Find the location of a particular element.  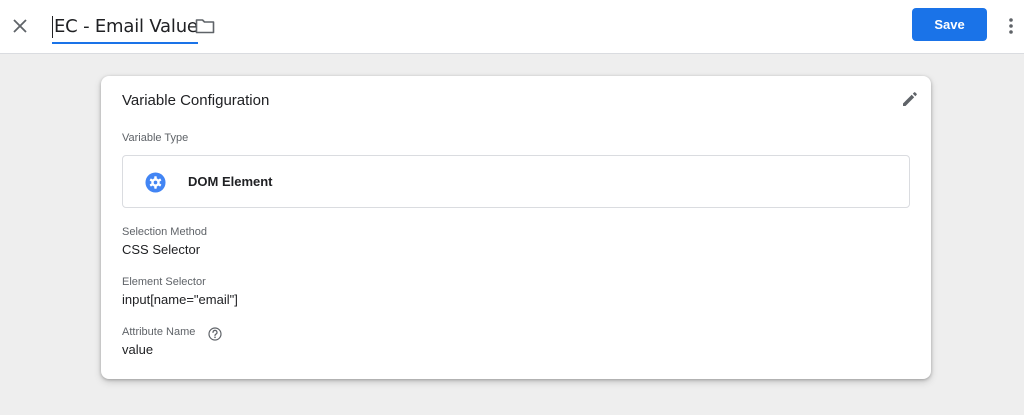

close-icon is located at coordinates (20, 26).